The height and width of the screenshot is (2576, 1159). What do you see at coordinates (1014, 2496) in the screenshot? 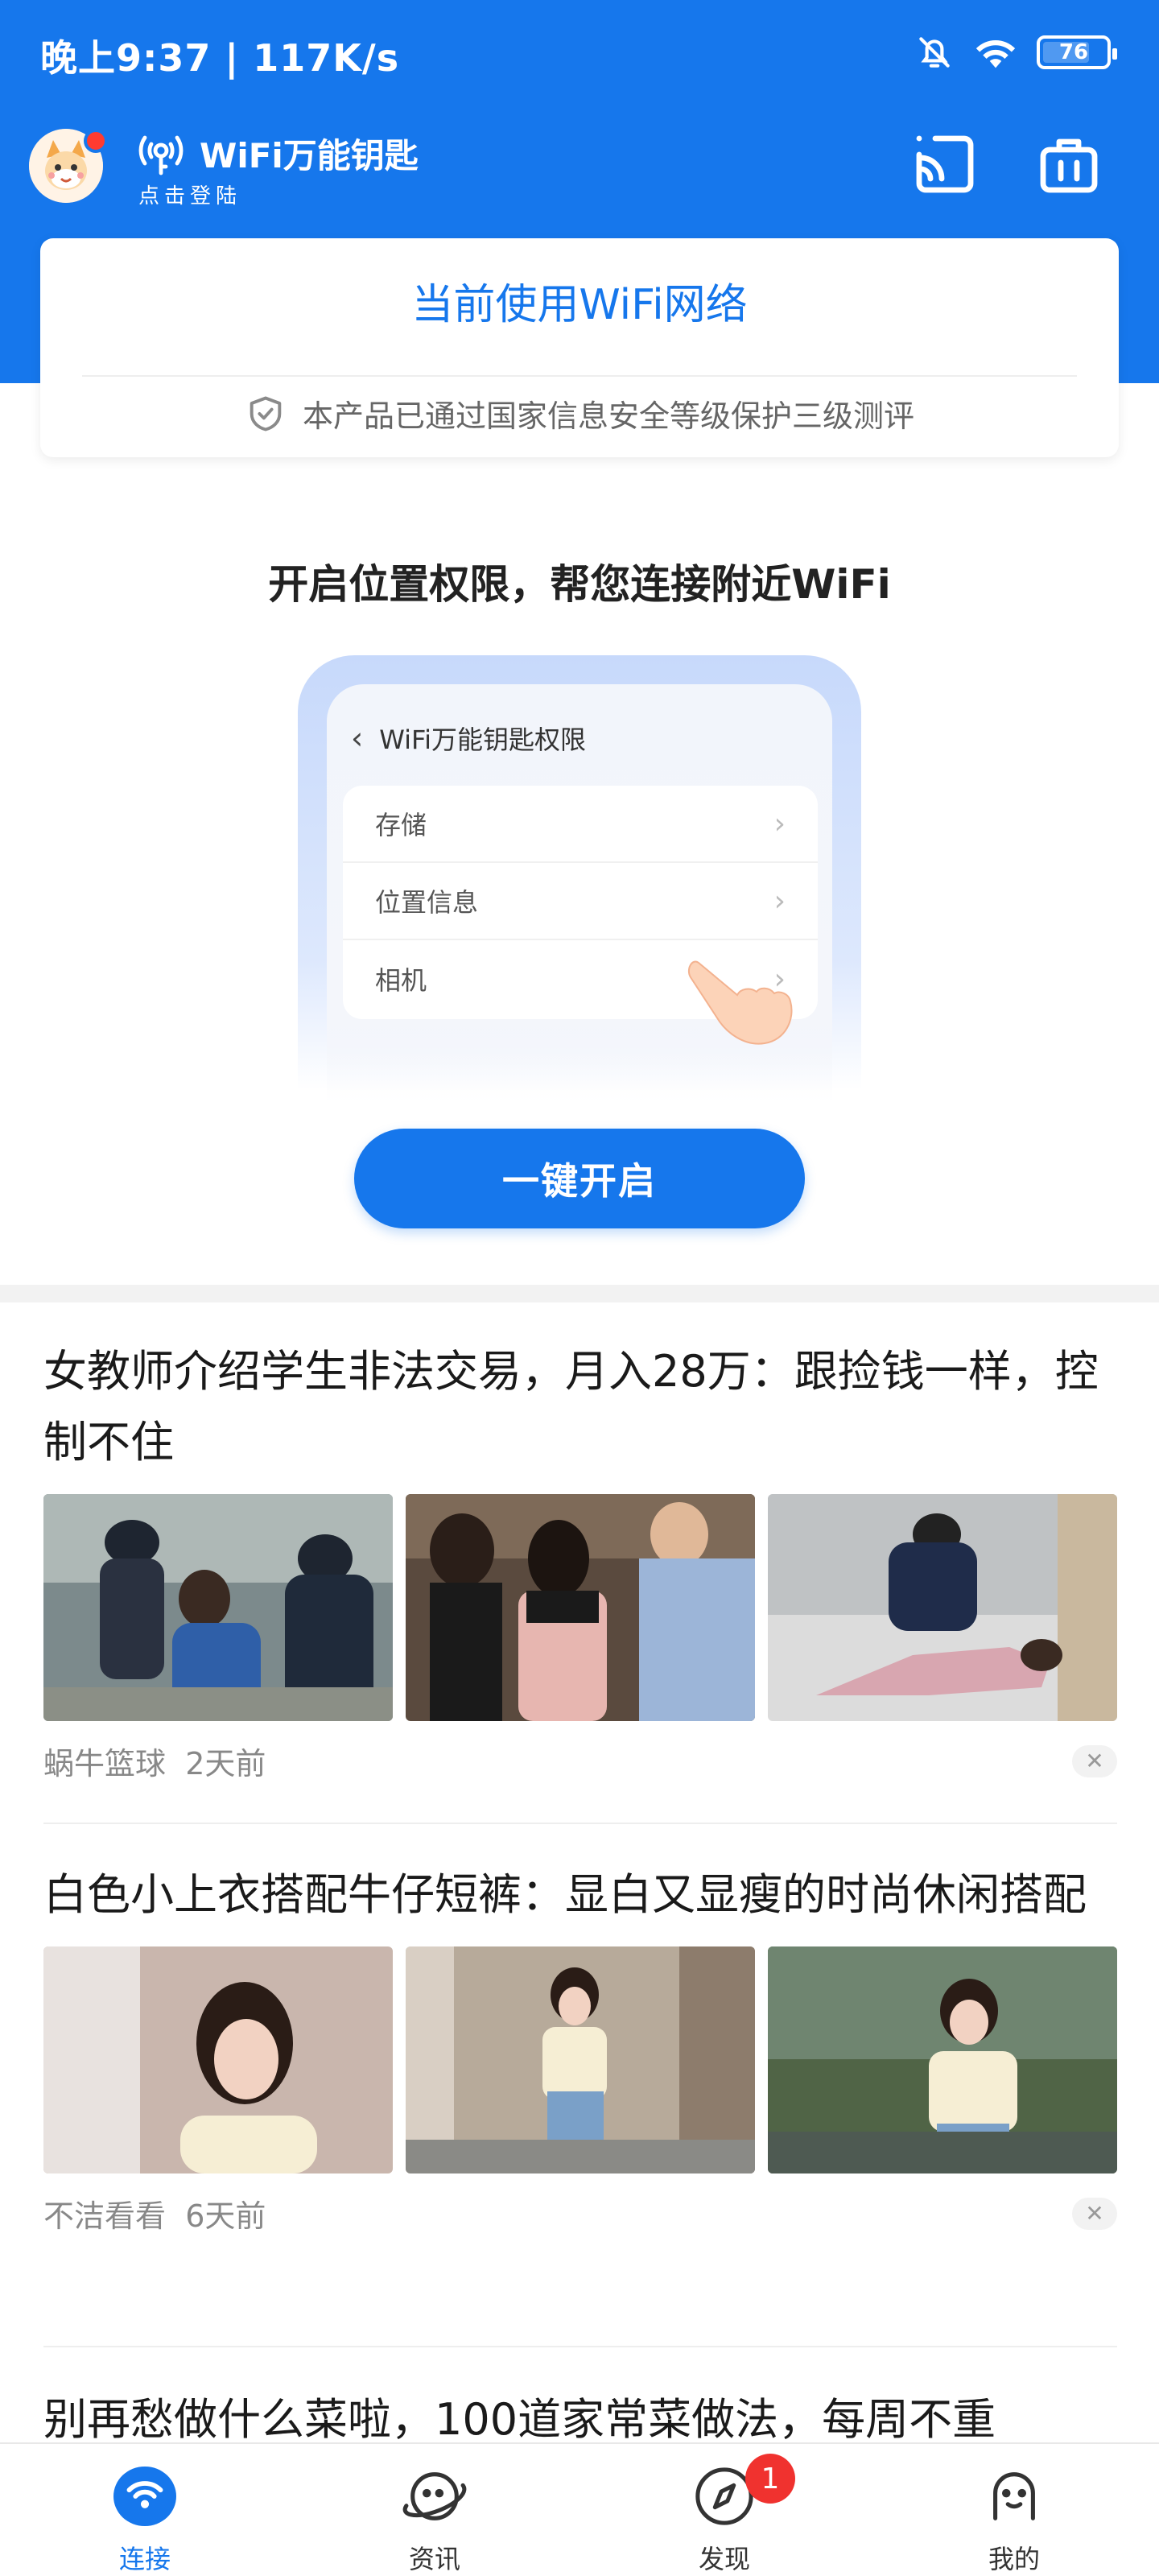
I see `profile-icon` at bounding box center [1014, 2496].